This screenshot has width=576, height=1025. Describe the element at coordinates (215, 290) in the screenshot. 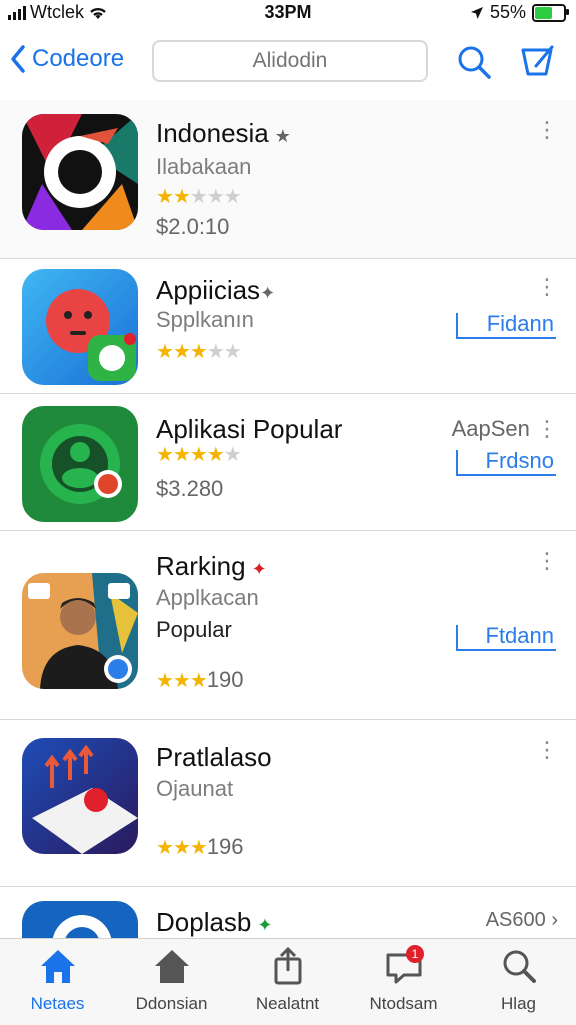

I see `app-title: Appiicias✦` at that location.